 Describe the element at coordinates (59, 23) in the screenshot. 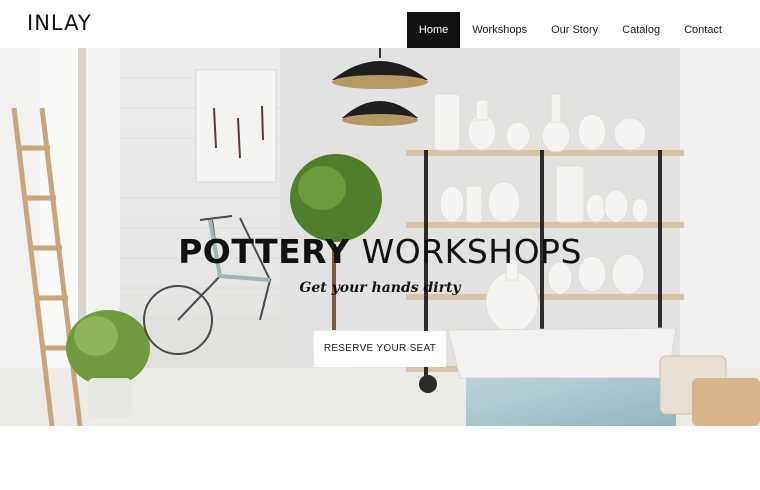

I see `brand-logo: INLAY` at that location.